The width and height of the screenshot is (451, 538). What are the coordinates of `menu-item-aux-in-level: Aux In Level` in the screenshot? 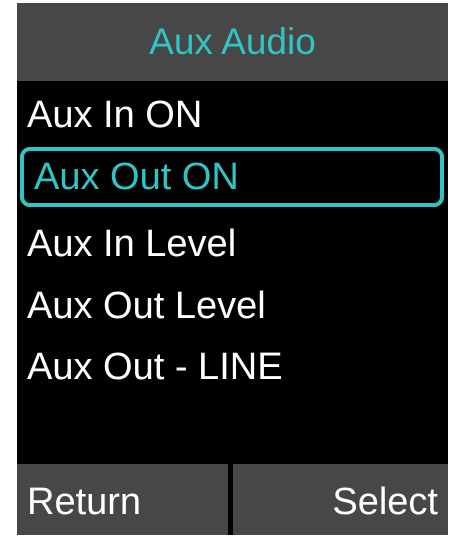 It's located at (232, 244).